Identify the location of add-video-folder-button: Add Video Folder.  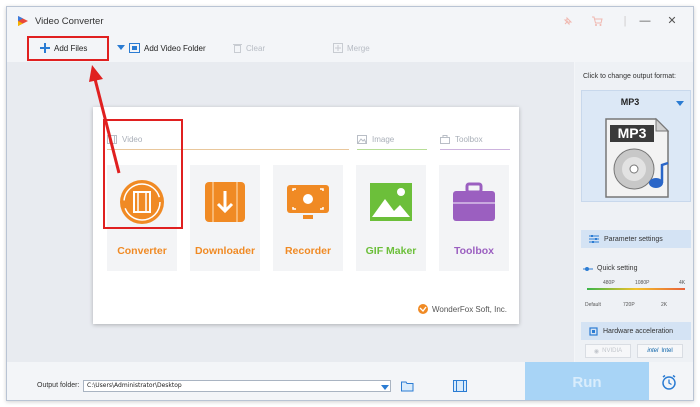
(161, 48).